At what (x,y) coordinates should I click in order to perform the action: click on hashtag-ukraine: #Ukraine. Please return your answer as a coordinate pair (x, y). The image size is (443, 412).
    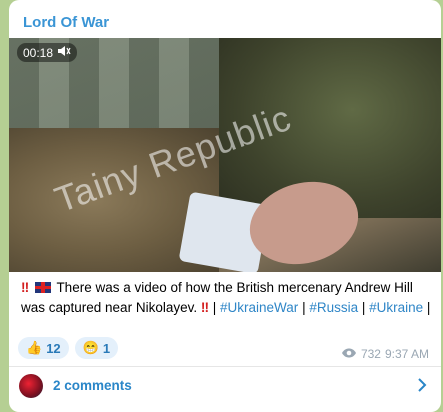
    Looking at the image, I should click on (396, 307).